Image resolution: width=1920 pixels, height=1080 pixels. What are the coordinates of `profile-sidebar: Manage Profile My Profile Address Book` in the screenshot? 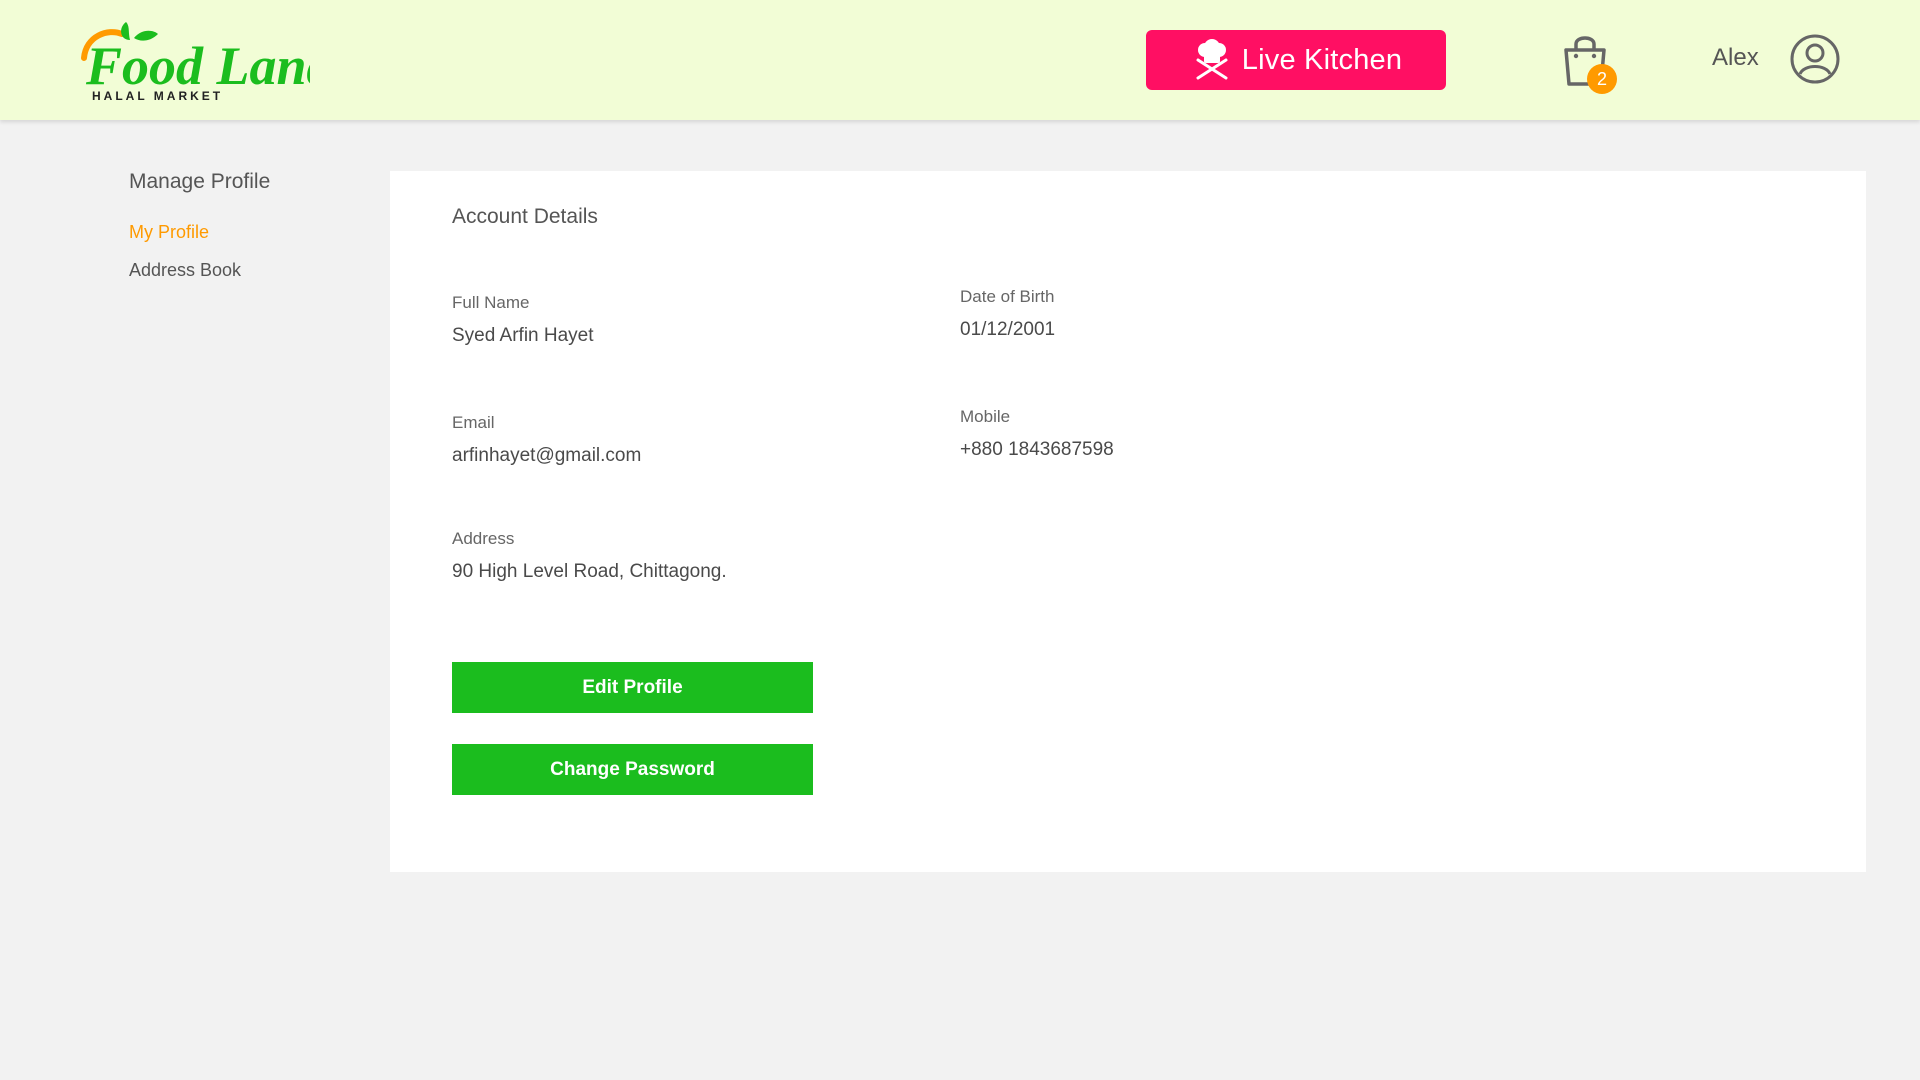 It's located at (249, 234).